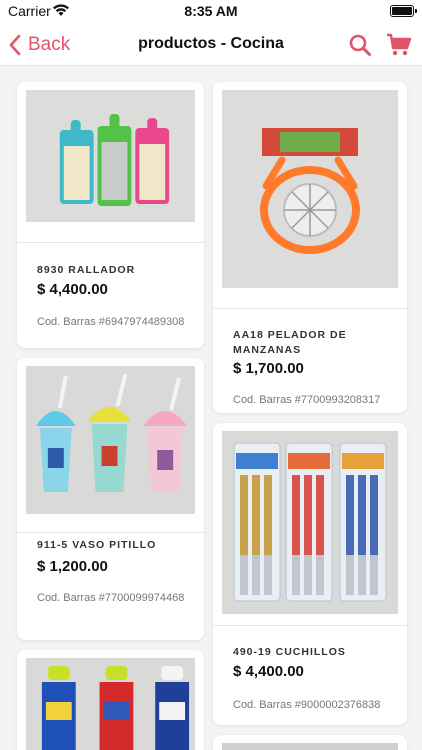  I want to click on product-barcode: Cod. Barras #6947974489308, so click(111, 322).